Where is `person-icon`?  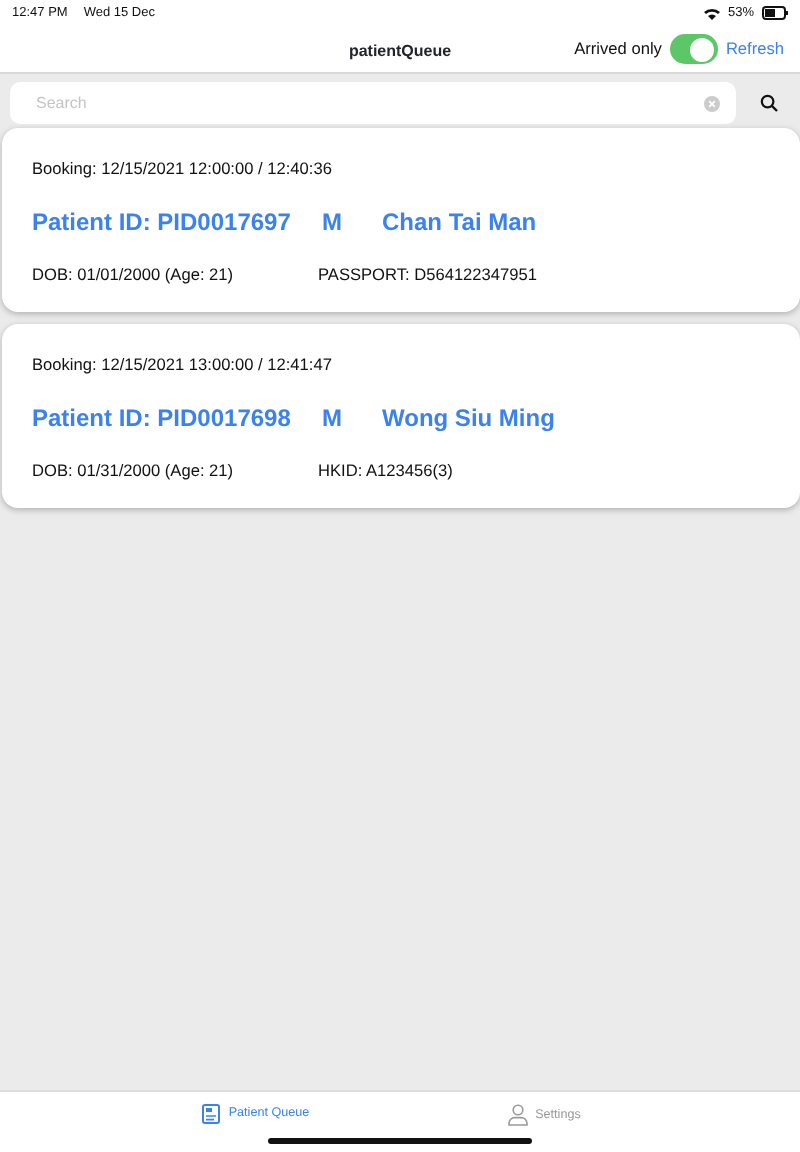 person-icon is located at coordinates (517, 1115).